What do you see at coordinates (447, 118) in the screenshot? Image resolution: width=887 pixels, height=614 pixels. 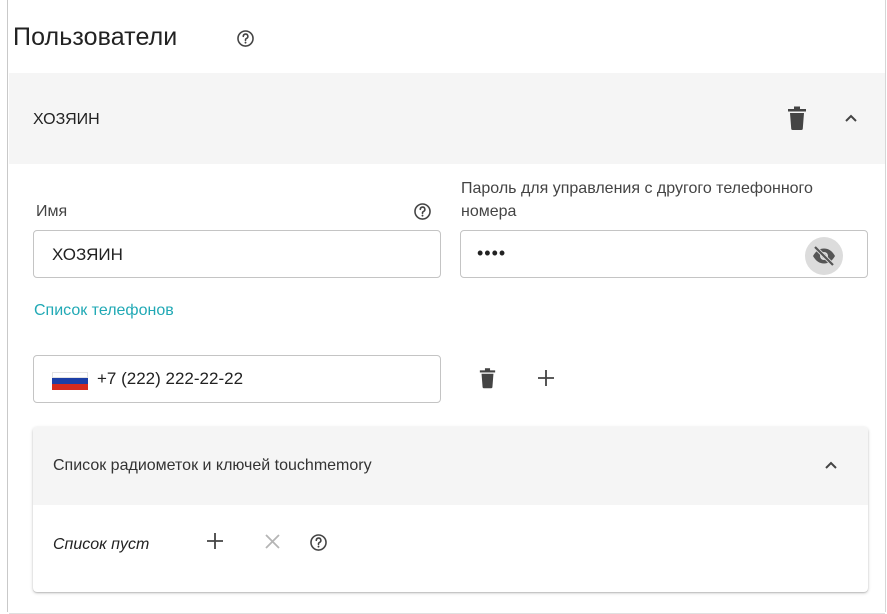 I see `user-panel-header: ХОЗЯИН` at bounding box center [447, 118].